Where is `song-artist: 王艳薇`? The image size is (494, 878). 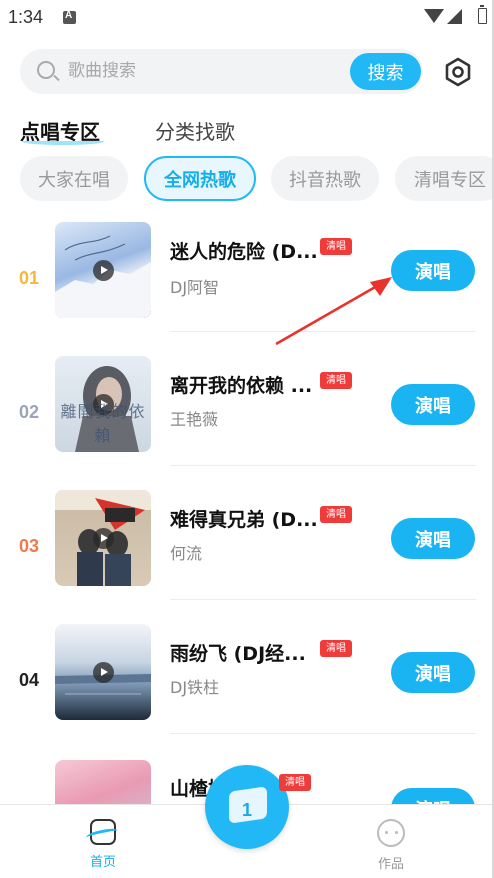 song-artist: 王艳薇 is located at coordinates (194, 419).